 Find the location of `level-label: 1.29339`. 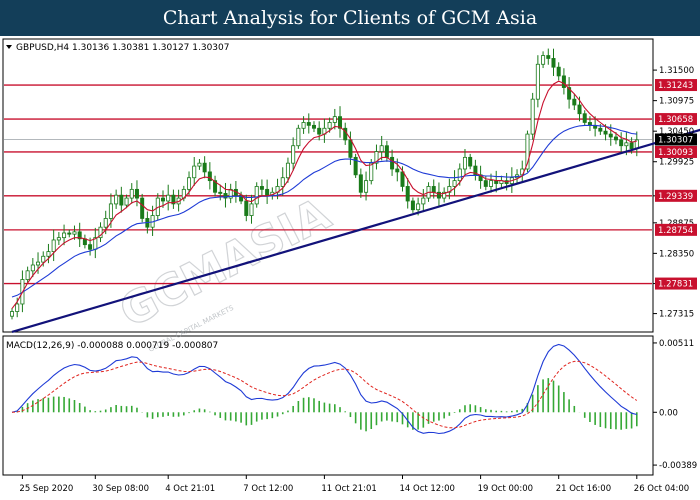

level-label: 1.29339 is located at coordinates (675, 197).